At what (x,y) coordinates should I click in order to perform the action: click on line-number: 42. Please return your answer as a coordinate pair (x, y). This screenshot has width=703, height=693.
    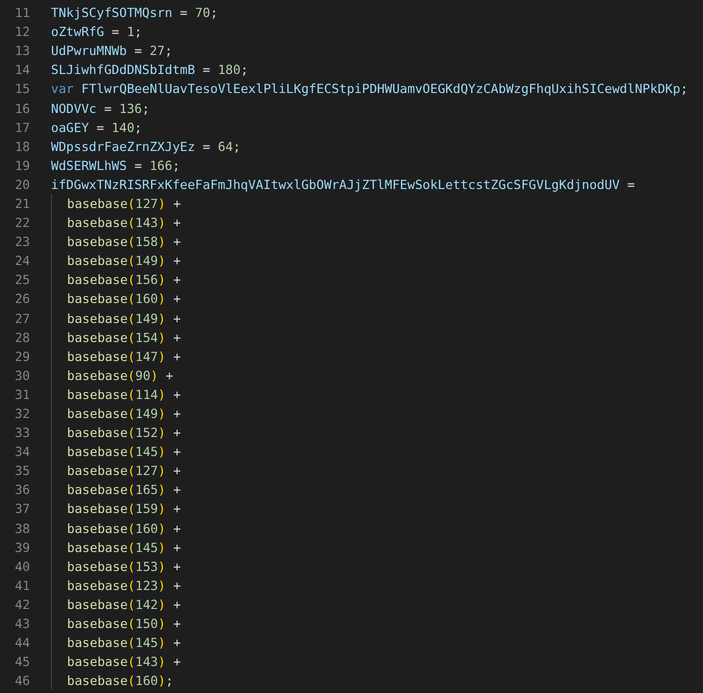
    Looking at the image, I should click on (22, 604).